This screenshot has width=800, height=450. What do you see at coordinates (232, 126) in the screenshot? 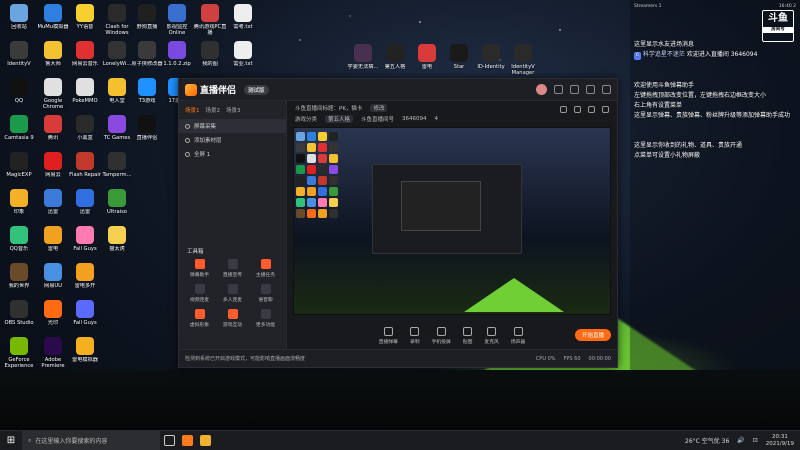
I see `source-item: 屏幕采集` at bounding box center [232, 126].